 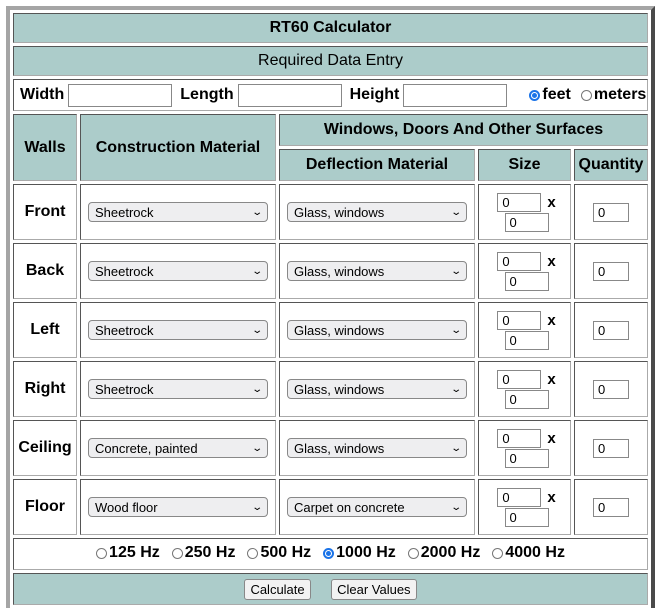 What do you see at coordinates (45, 147) in the screenshot?
I see `header-walls: Walls` at bounding box center [45, 147].